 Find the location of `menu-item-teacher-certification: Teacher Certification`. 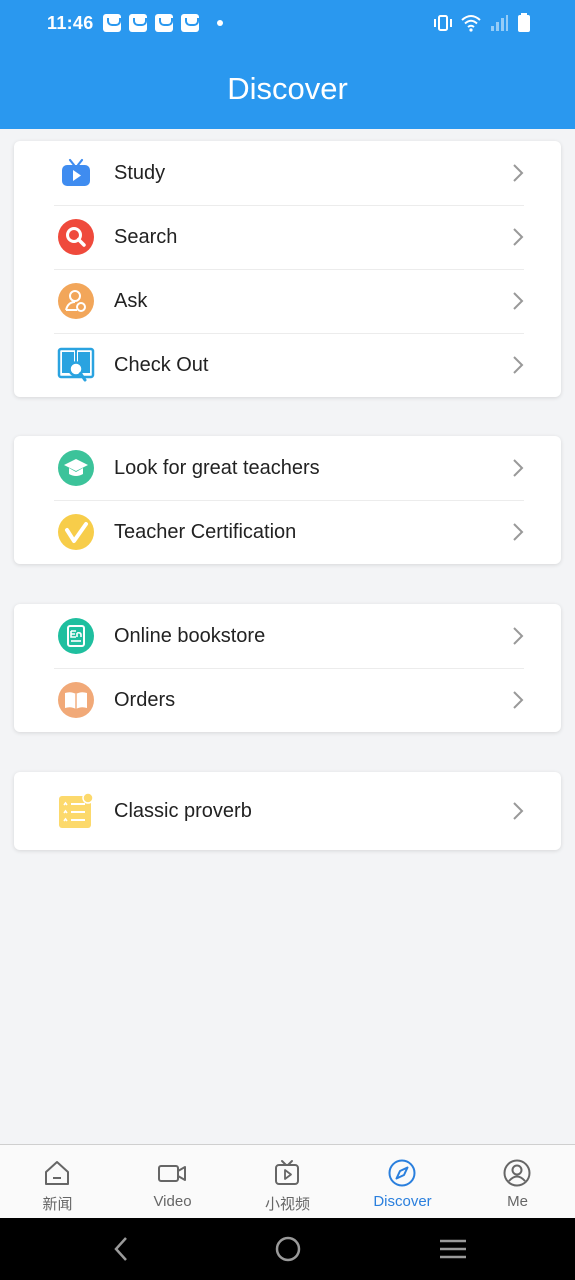

menu-item-teacher-certification: Teacher Certification is located at coordinates (287, 532).